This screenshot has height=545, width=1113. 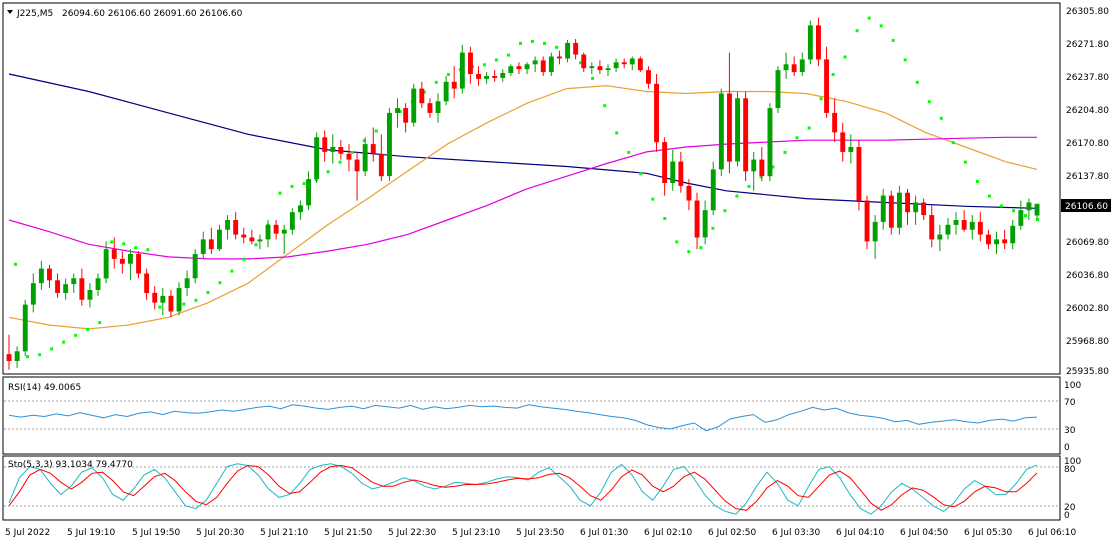 I want to click on time-tick: 5 Jul 21:10, so click(x=284, y=533).